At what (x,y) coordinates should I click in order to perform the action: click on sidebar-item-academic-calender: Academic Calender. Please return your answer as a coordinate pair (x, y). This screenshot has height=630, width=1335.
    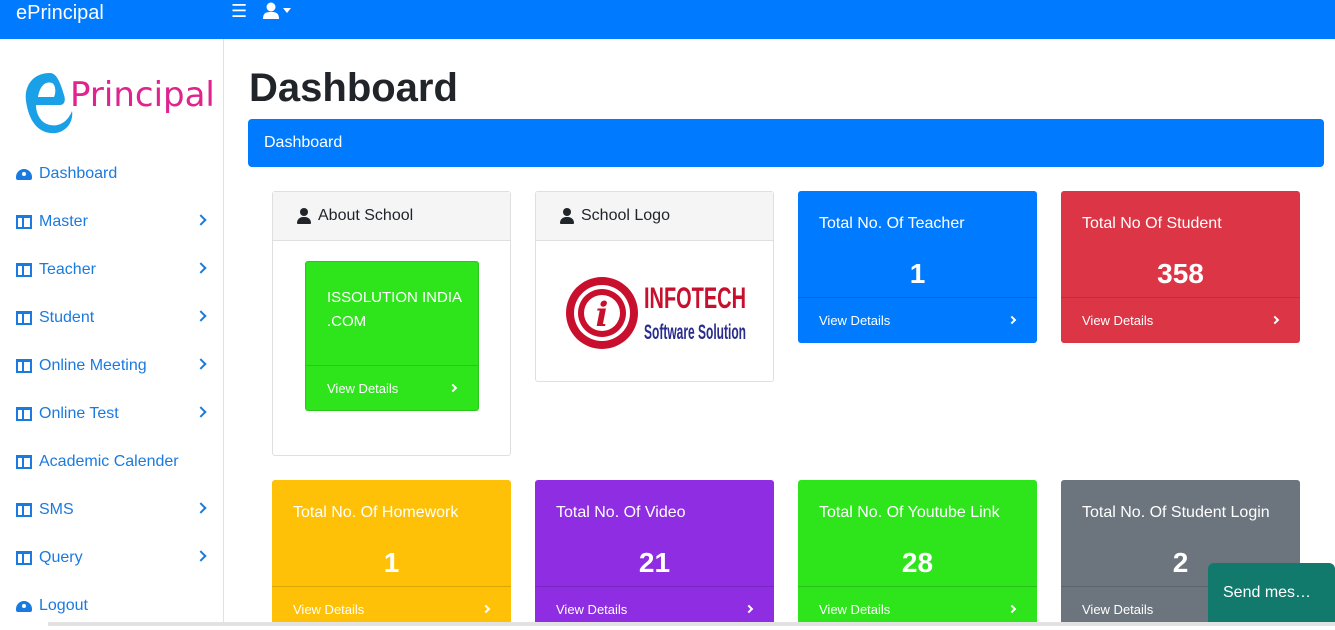
    Looking at the image, I should click on (111, 462).